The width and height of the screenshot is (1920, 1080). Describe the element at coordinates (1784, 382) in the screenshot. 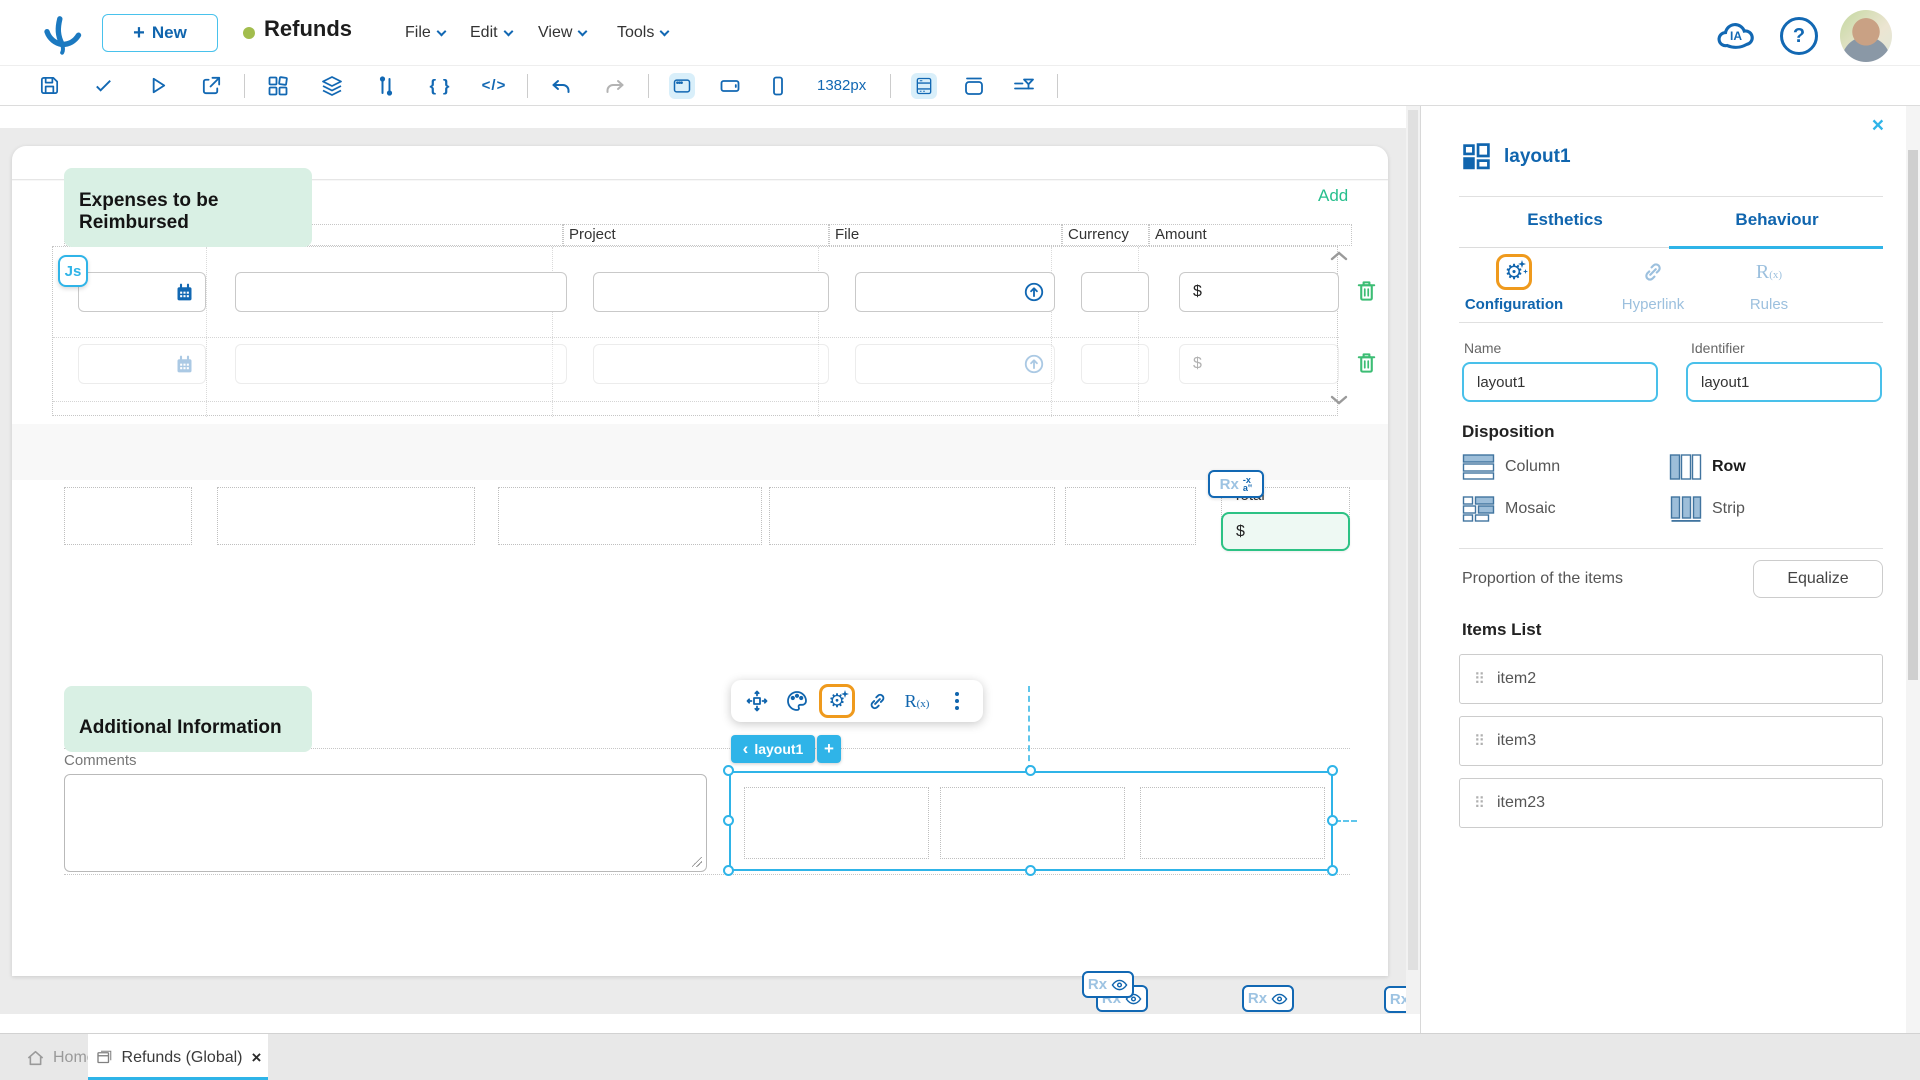

I see `identifier-input: layout1` at that location.